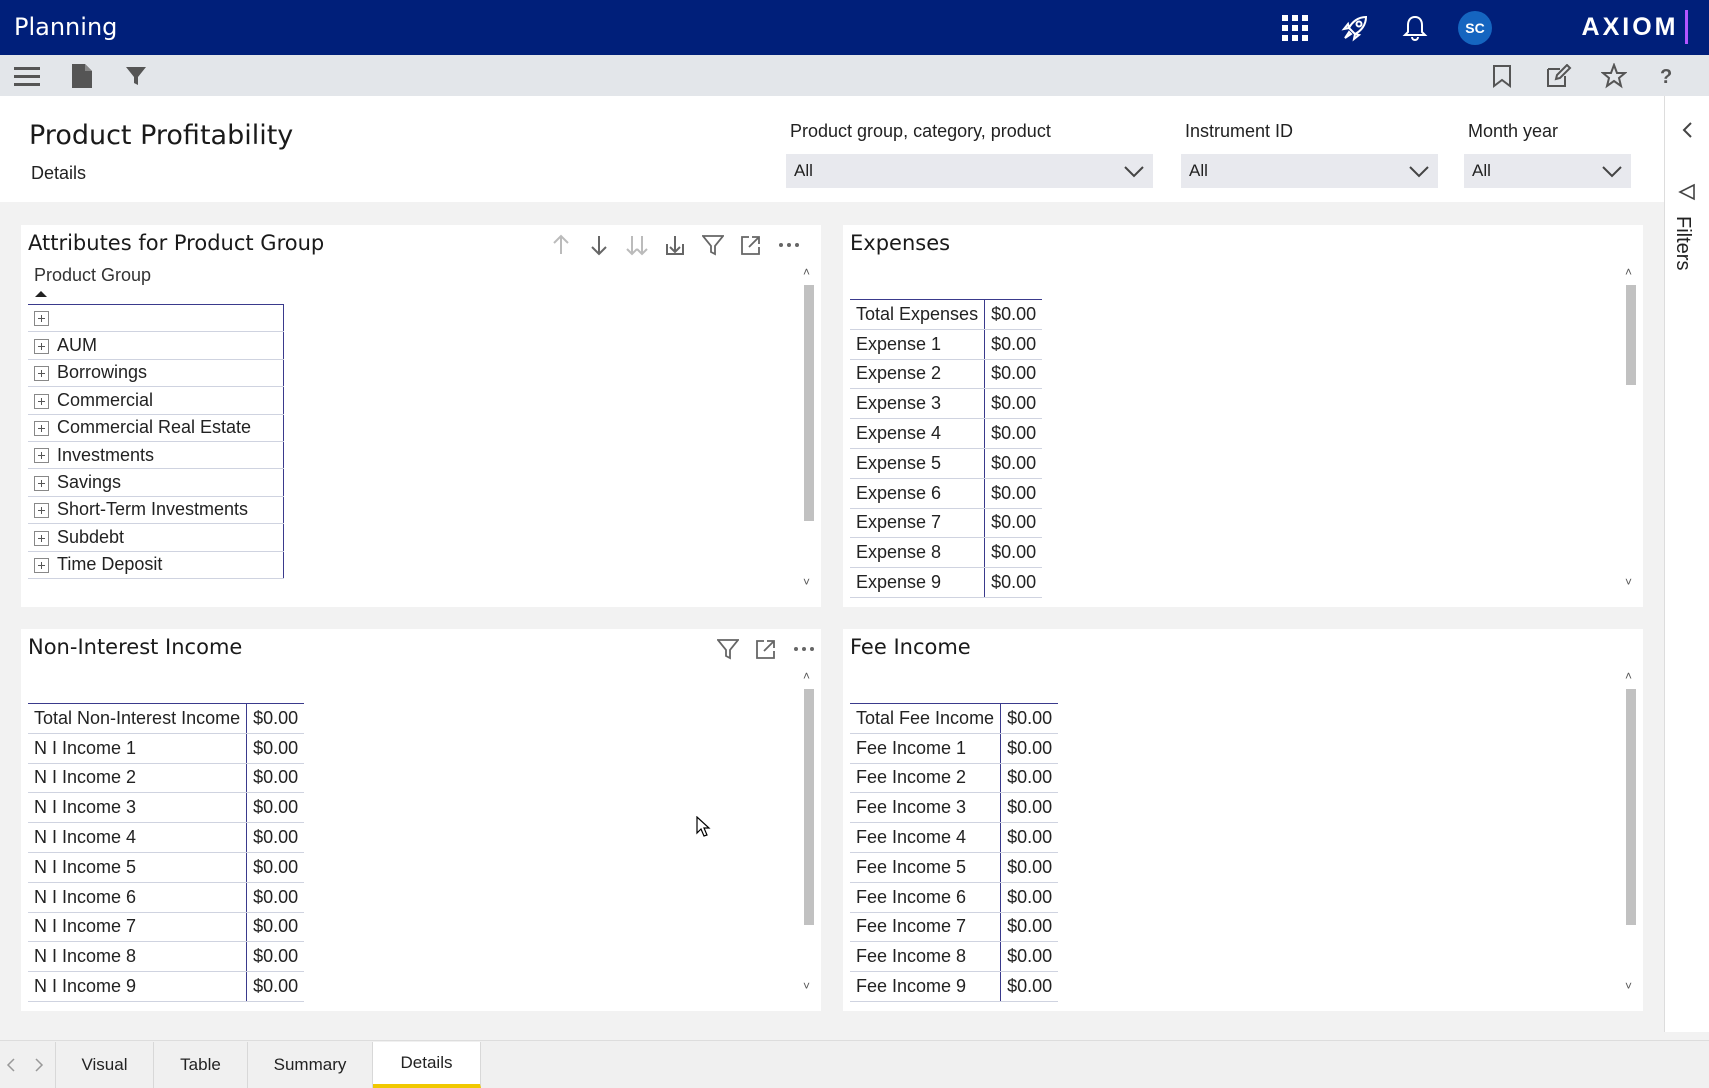 This screenshot has height=1088, width=1709. Describe the element at coordinates (954, 748) in the screenshot. I see `table-row: Fee Income 1 $0.00` at that location.